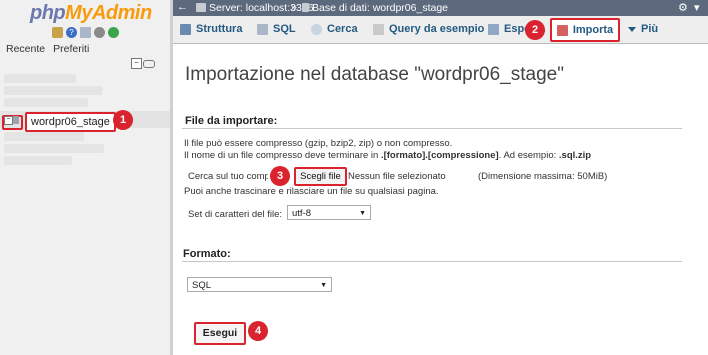 The image size is (708, 355). I want to click on import-icon, so click(562, 30).